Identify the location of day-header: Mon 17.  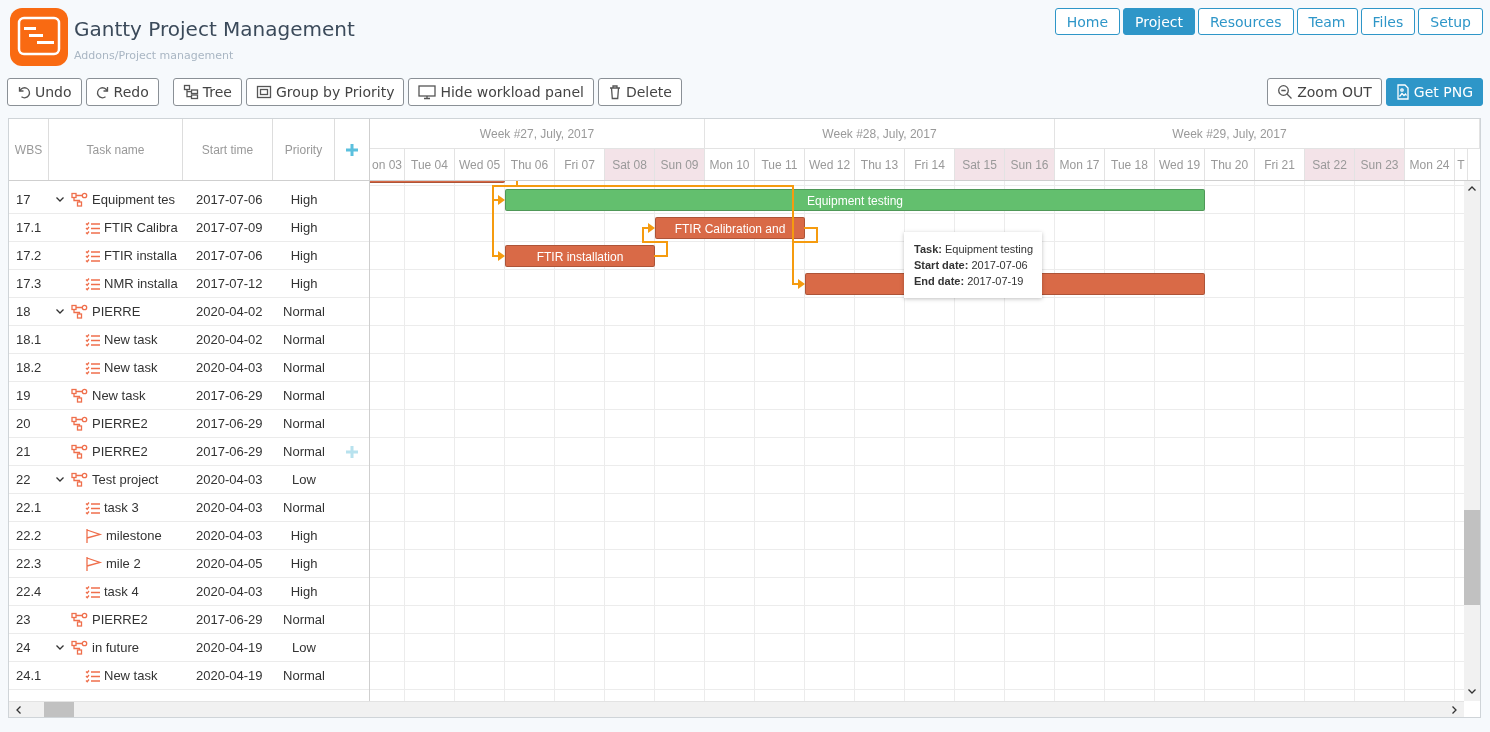
(1080, 164).